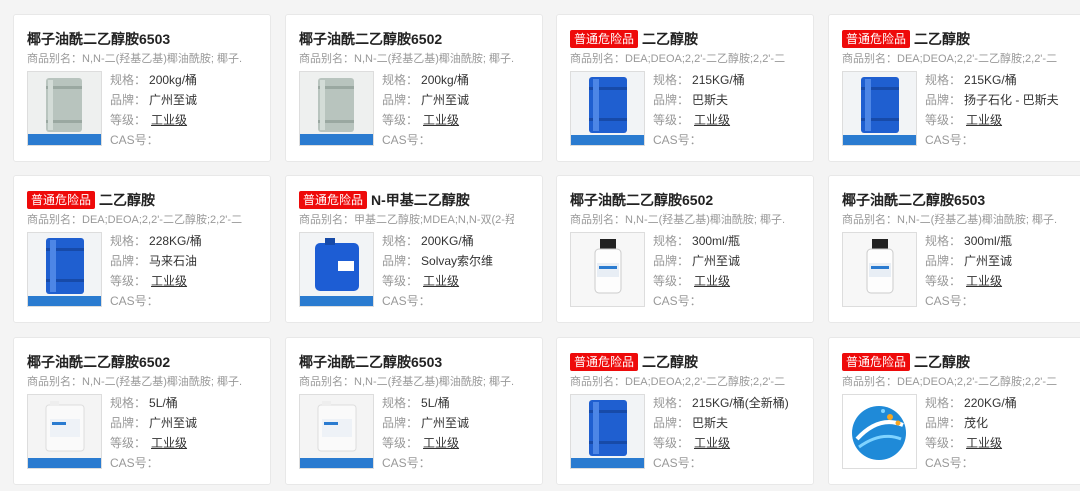 This screenshot has height=491, width=1080. I want to click on brand-row: 品牌： 扬子石化 - 巴斯夫, so click(992, 100).